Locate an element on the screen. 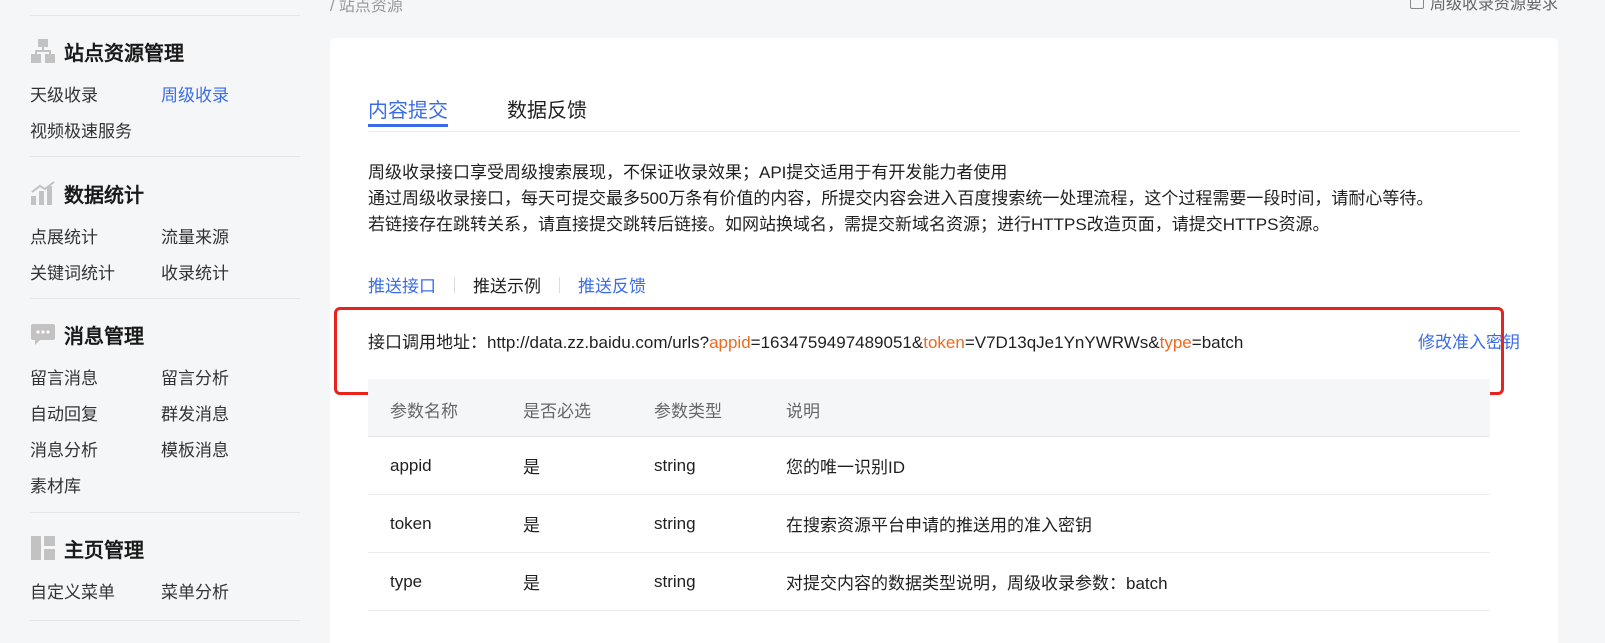  section-message-mgmt: 消息管理 is located at coordinates (87, 334).